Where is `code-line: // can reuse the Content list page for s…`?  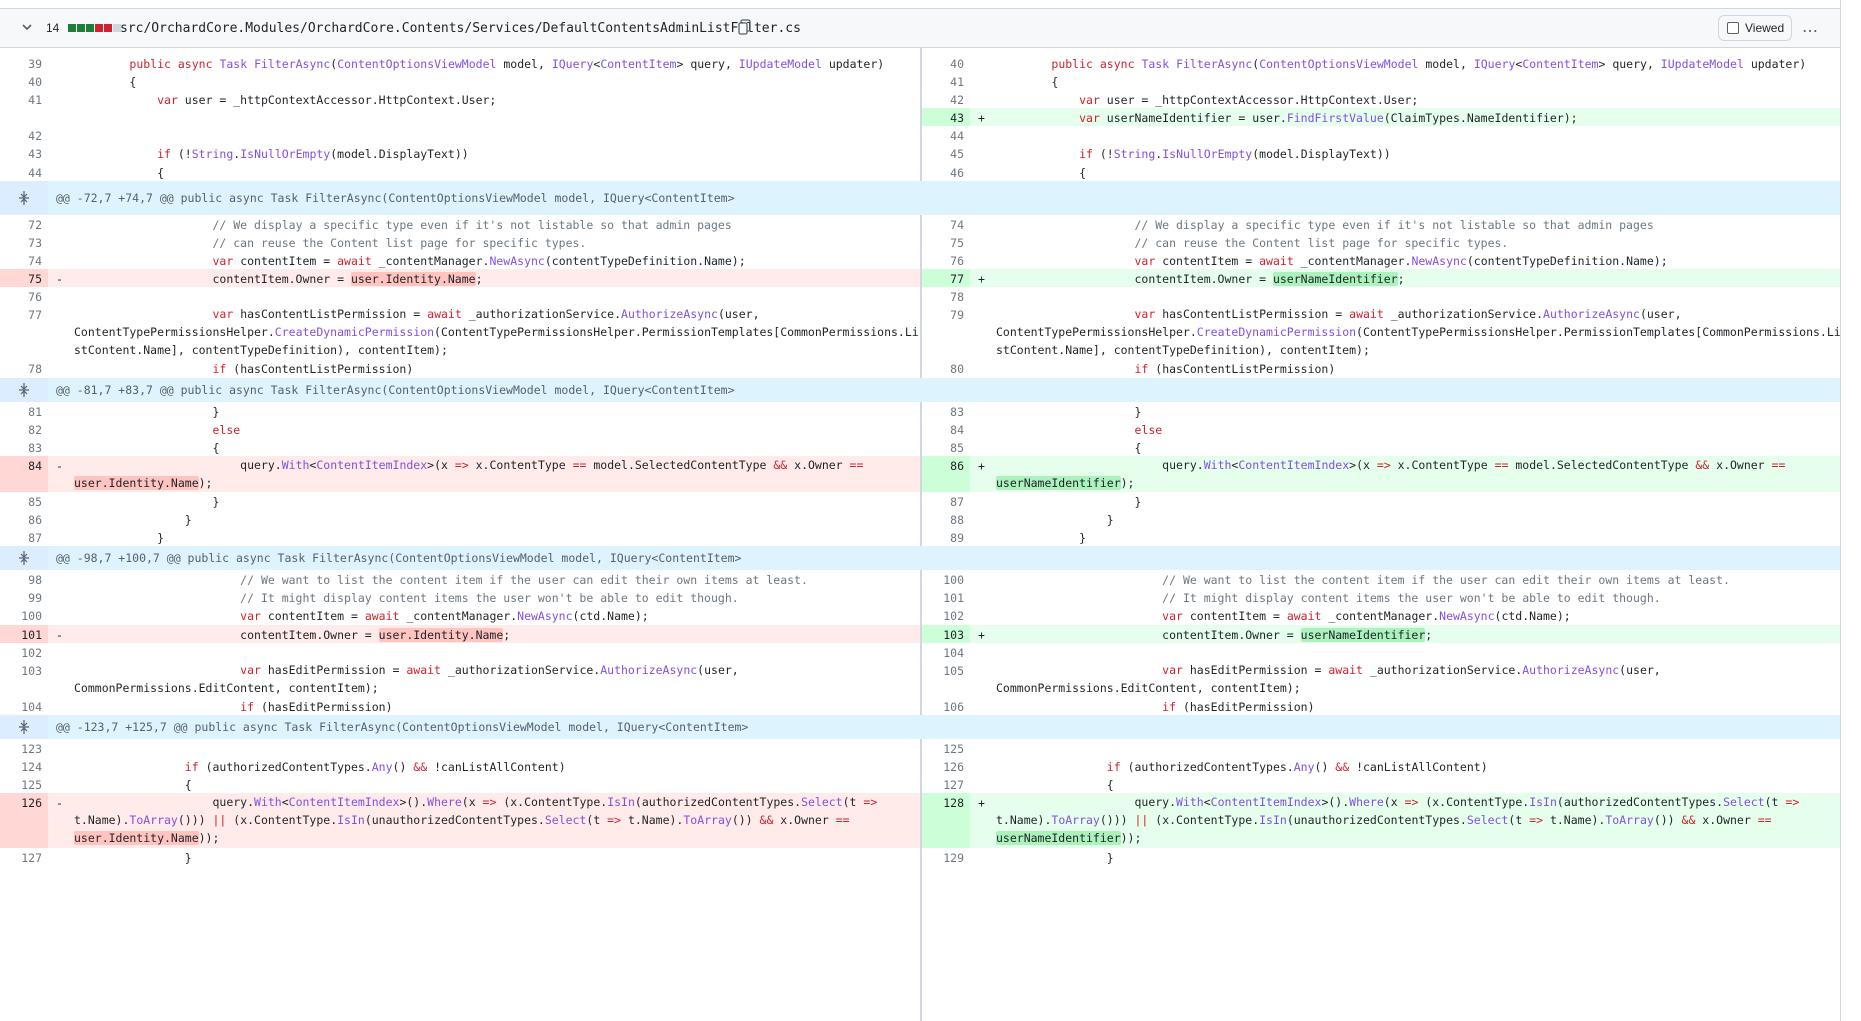
code-line: // can reuse the Content list page for s… is located at coordinates (1321, 242).